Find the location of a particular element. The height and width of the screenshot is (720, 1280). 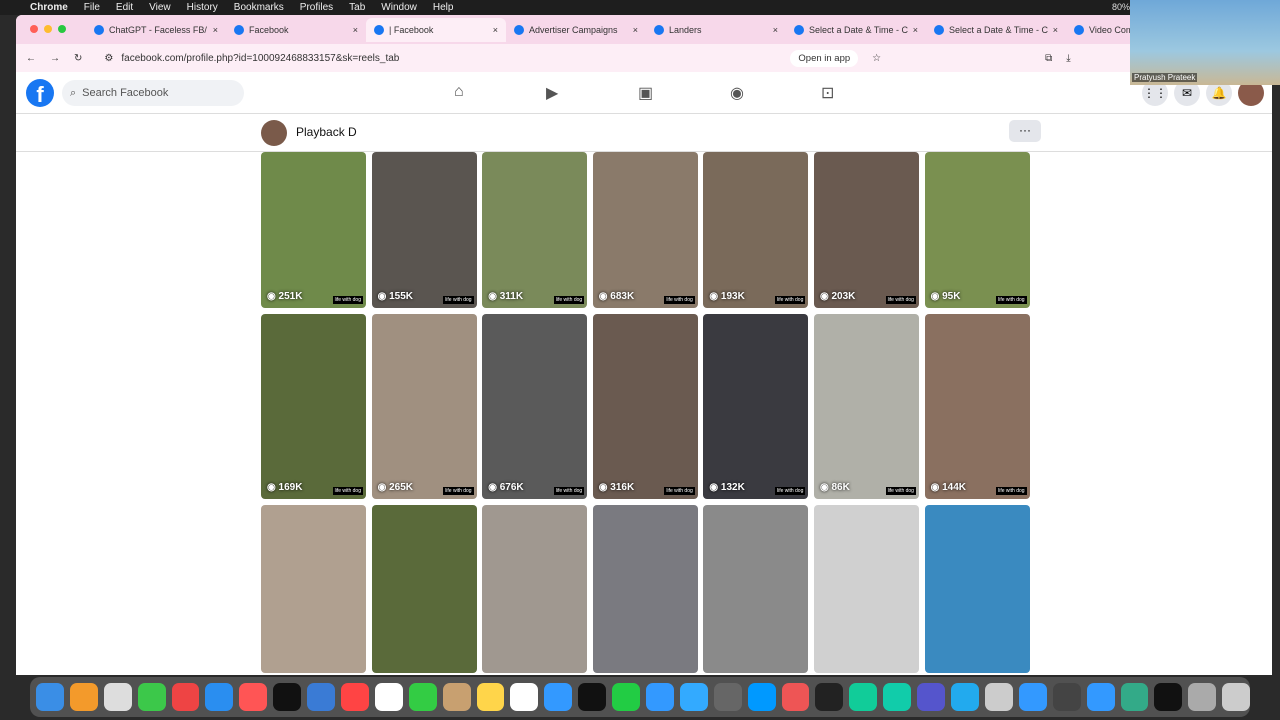

facebook-logo: f is located at coordinates (40, 93).